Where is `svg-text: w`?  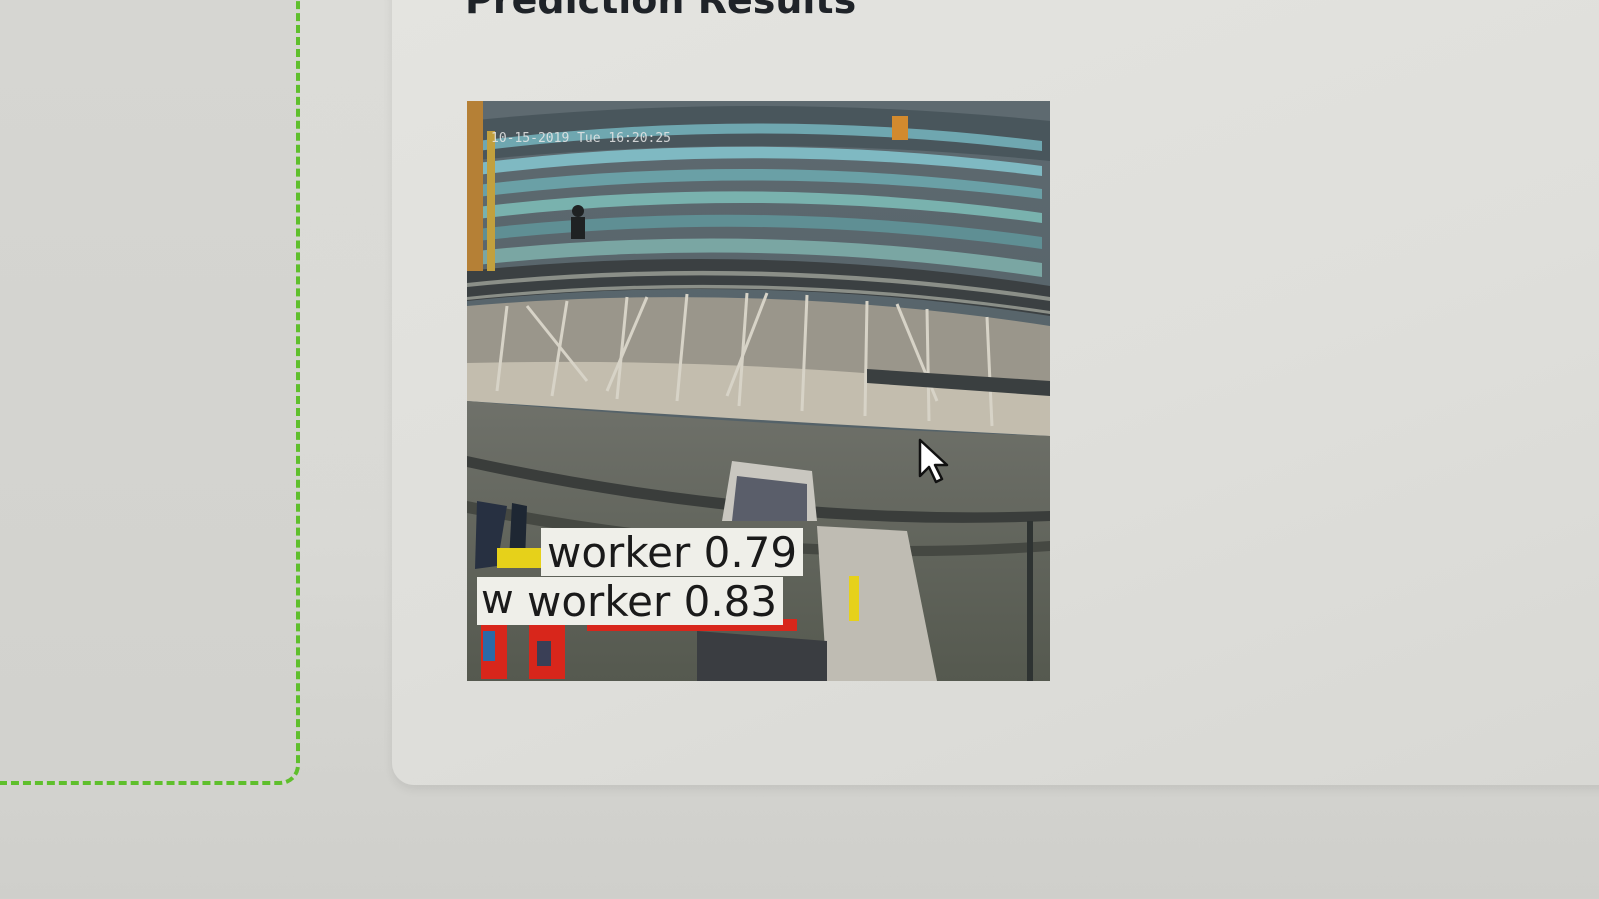 svg-text: w is located at coordinates (497, 600).